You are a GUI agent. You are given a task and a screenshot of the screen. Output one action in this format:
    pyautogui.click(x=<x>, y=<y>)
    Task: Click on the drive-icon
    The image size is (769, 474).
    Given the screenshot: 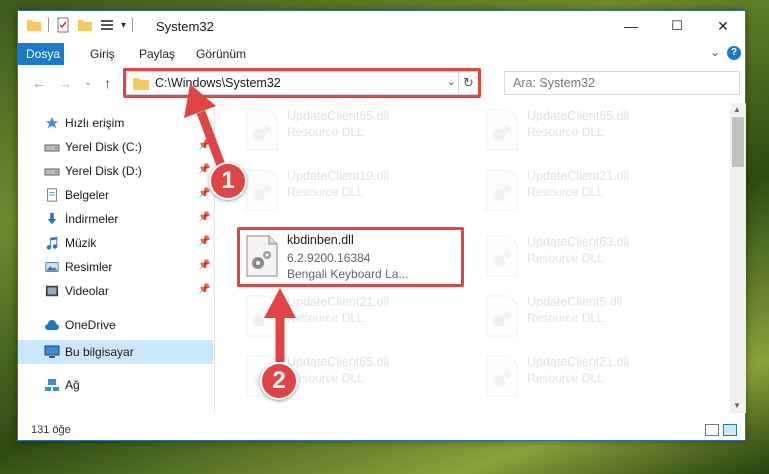 What is the action you would take?
    pyautogui.click(x=52, y=148)
    